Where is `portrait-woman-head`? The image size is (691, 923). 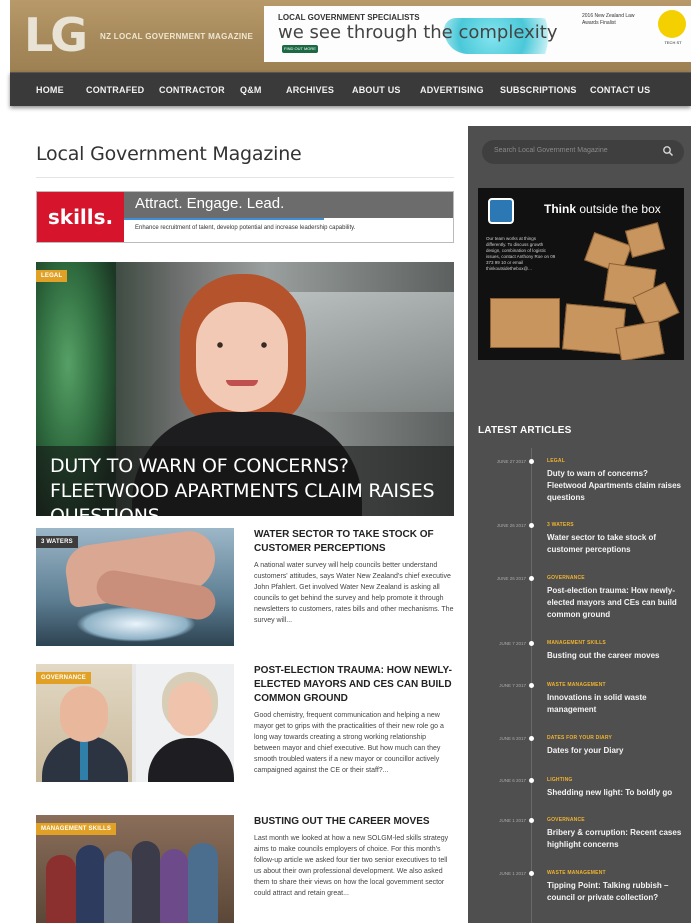
portrait-woman-head is located at coordinates (190, 709).